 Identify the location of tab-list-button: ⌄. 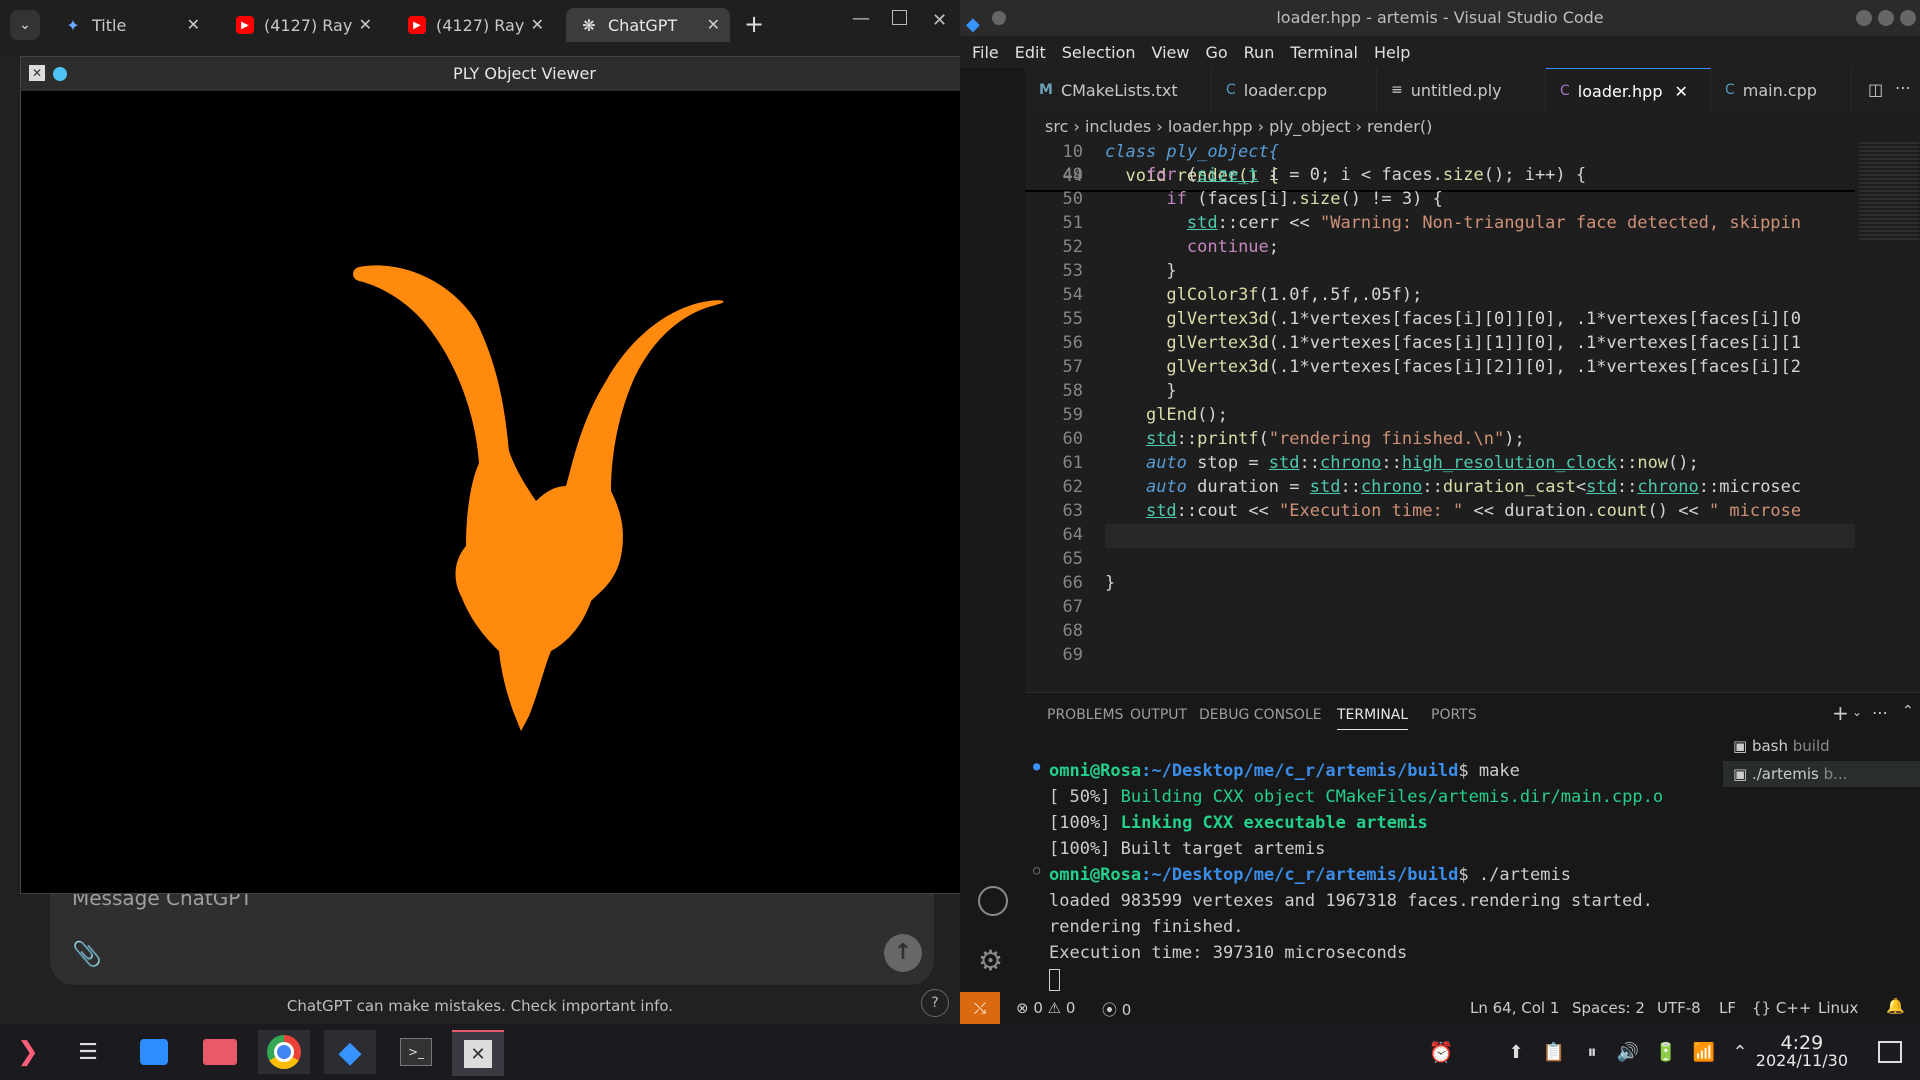
(25, 25).